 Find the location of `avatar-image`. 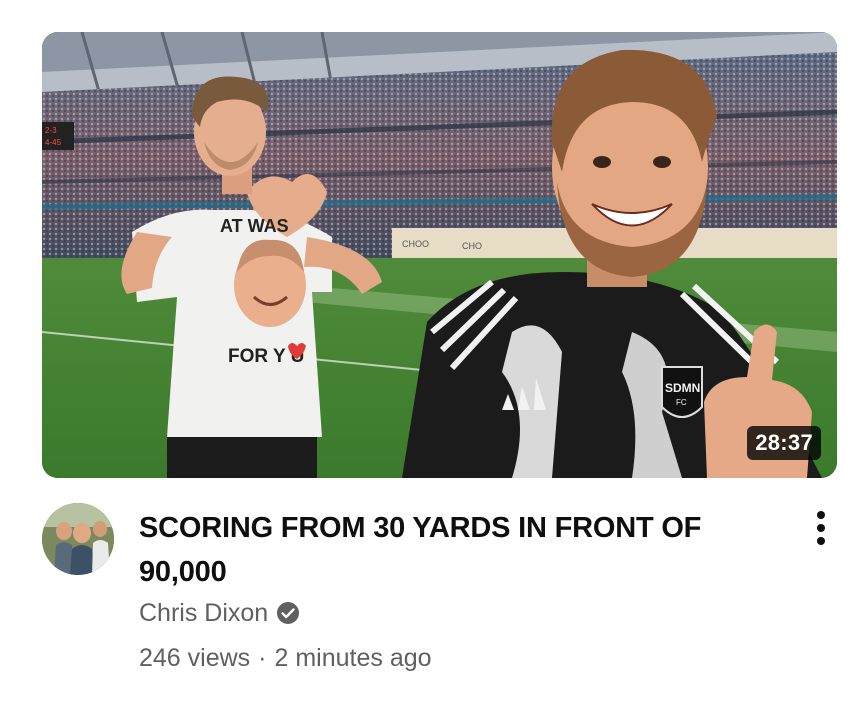

avatar-image is located at coordinates (78, 539).